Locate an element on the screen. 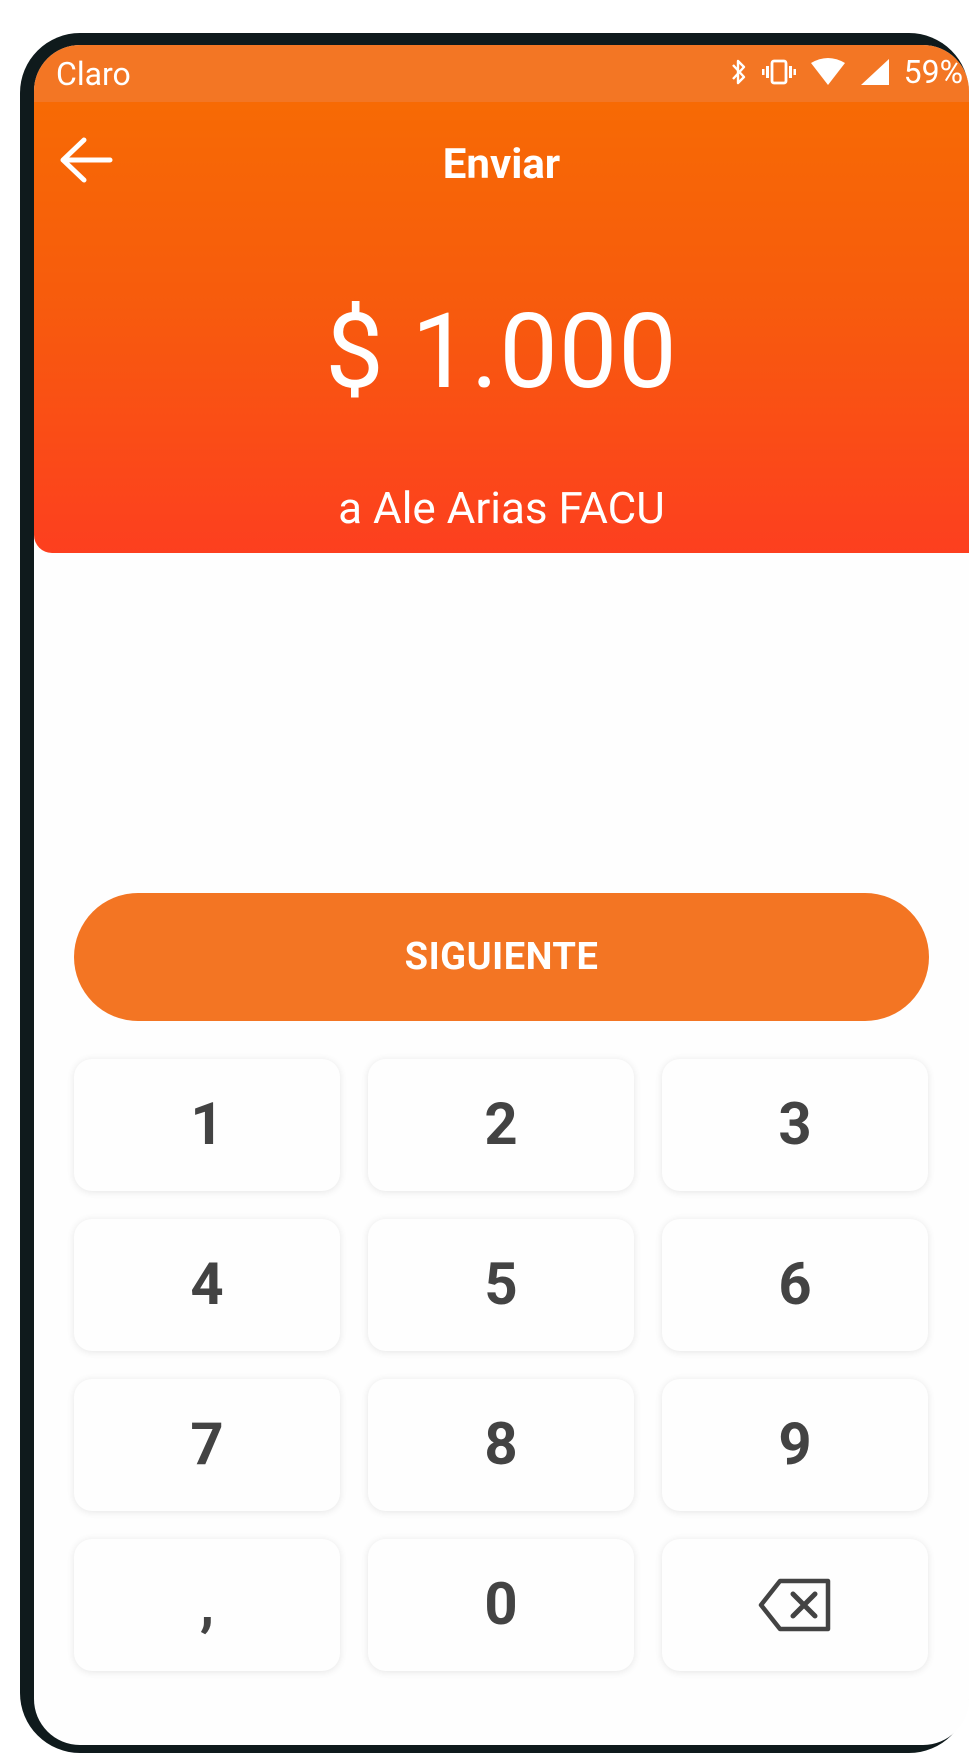 The width and height of the screenshot is (969, 1753). key-4: 4 is located at coordinates (207, 1285).